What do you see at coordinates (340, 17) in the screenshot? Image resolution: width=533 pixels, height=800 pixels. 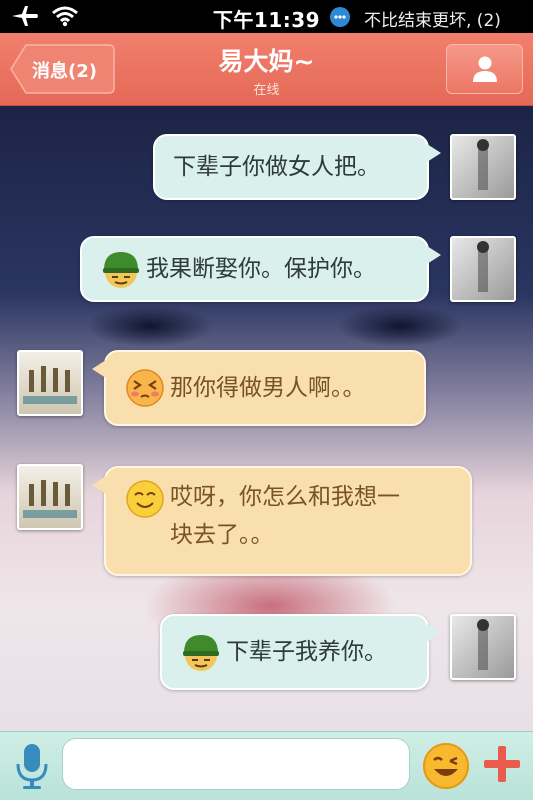 I see `notification-icon` at bounding box center [340, 17].